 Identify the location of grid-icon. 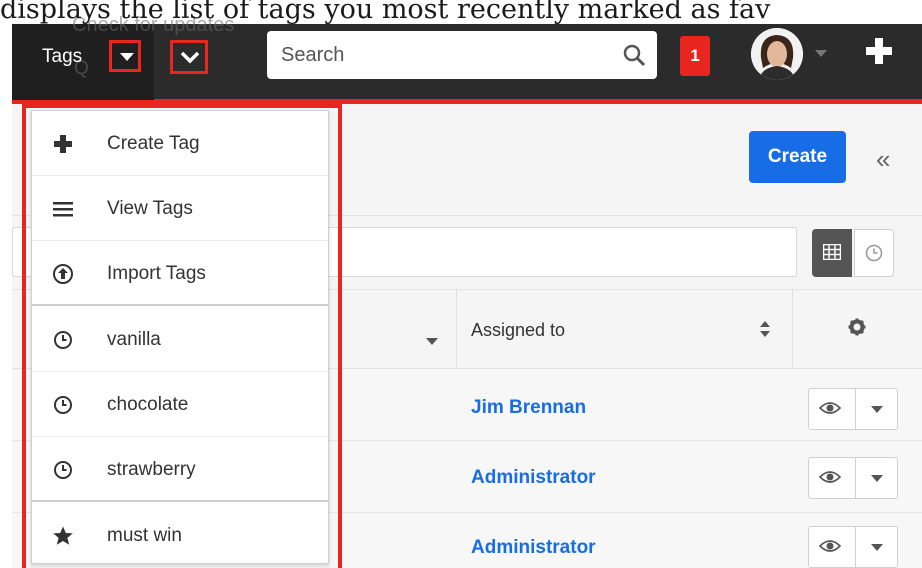
(832, 252).